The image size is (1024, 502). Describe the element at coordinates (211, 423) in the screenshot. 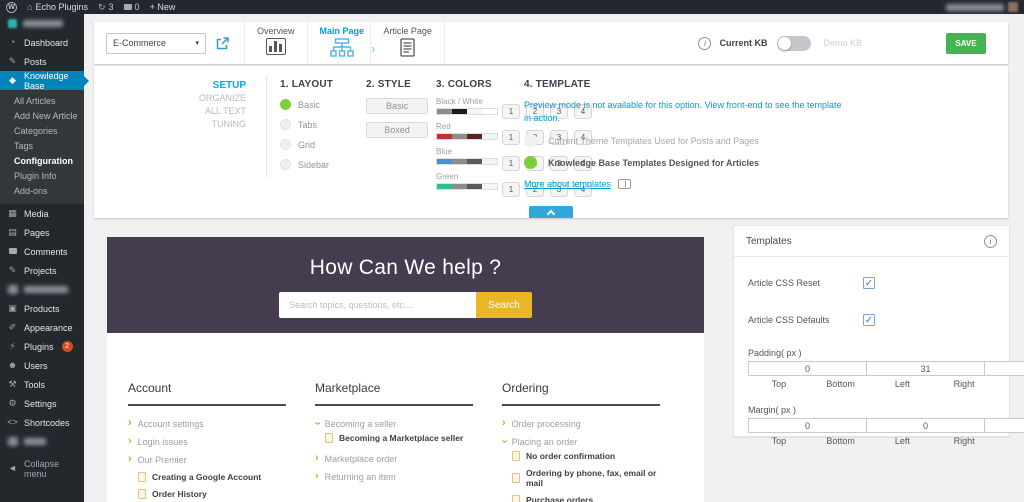

I see `category-link: › Account settings` at that location.